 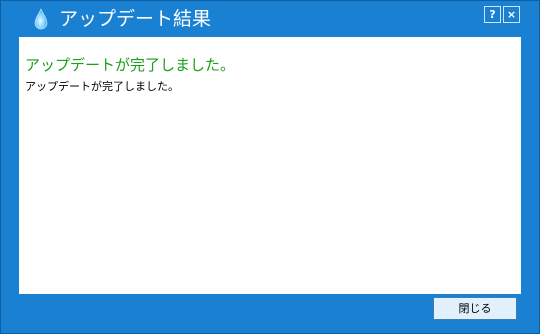 I want to click on close-button: 閉じる, so click(x=475, y=308).